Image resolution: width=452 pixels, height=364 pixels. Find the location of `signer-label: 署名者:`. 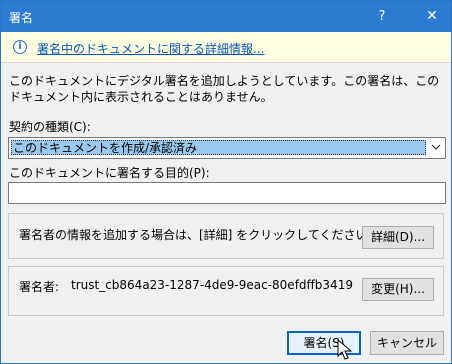

signer-label: 署名者: is located at coordinates (39, 287).